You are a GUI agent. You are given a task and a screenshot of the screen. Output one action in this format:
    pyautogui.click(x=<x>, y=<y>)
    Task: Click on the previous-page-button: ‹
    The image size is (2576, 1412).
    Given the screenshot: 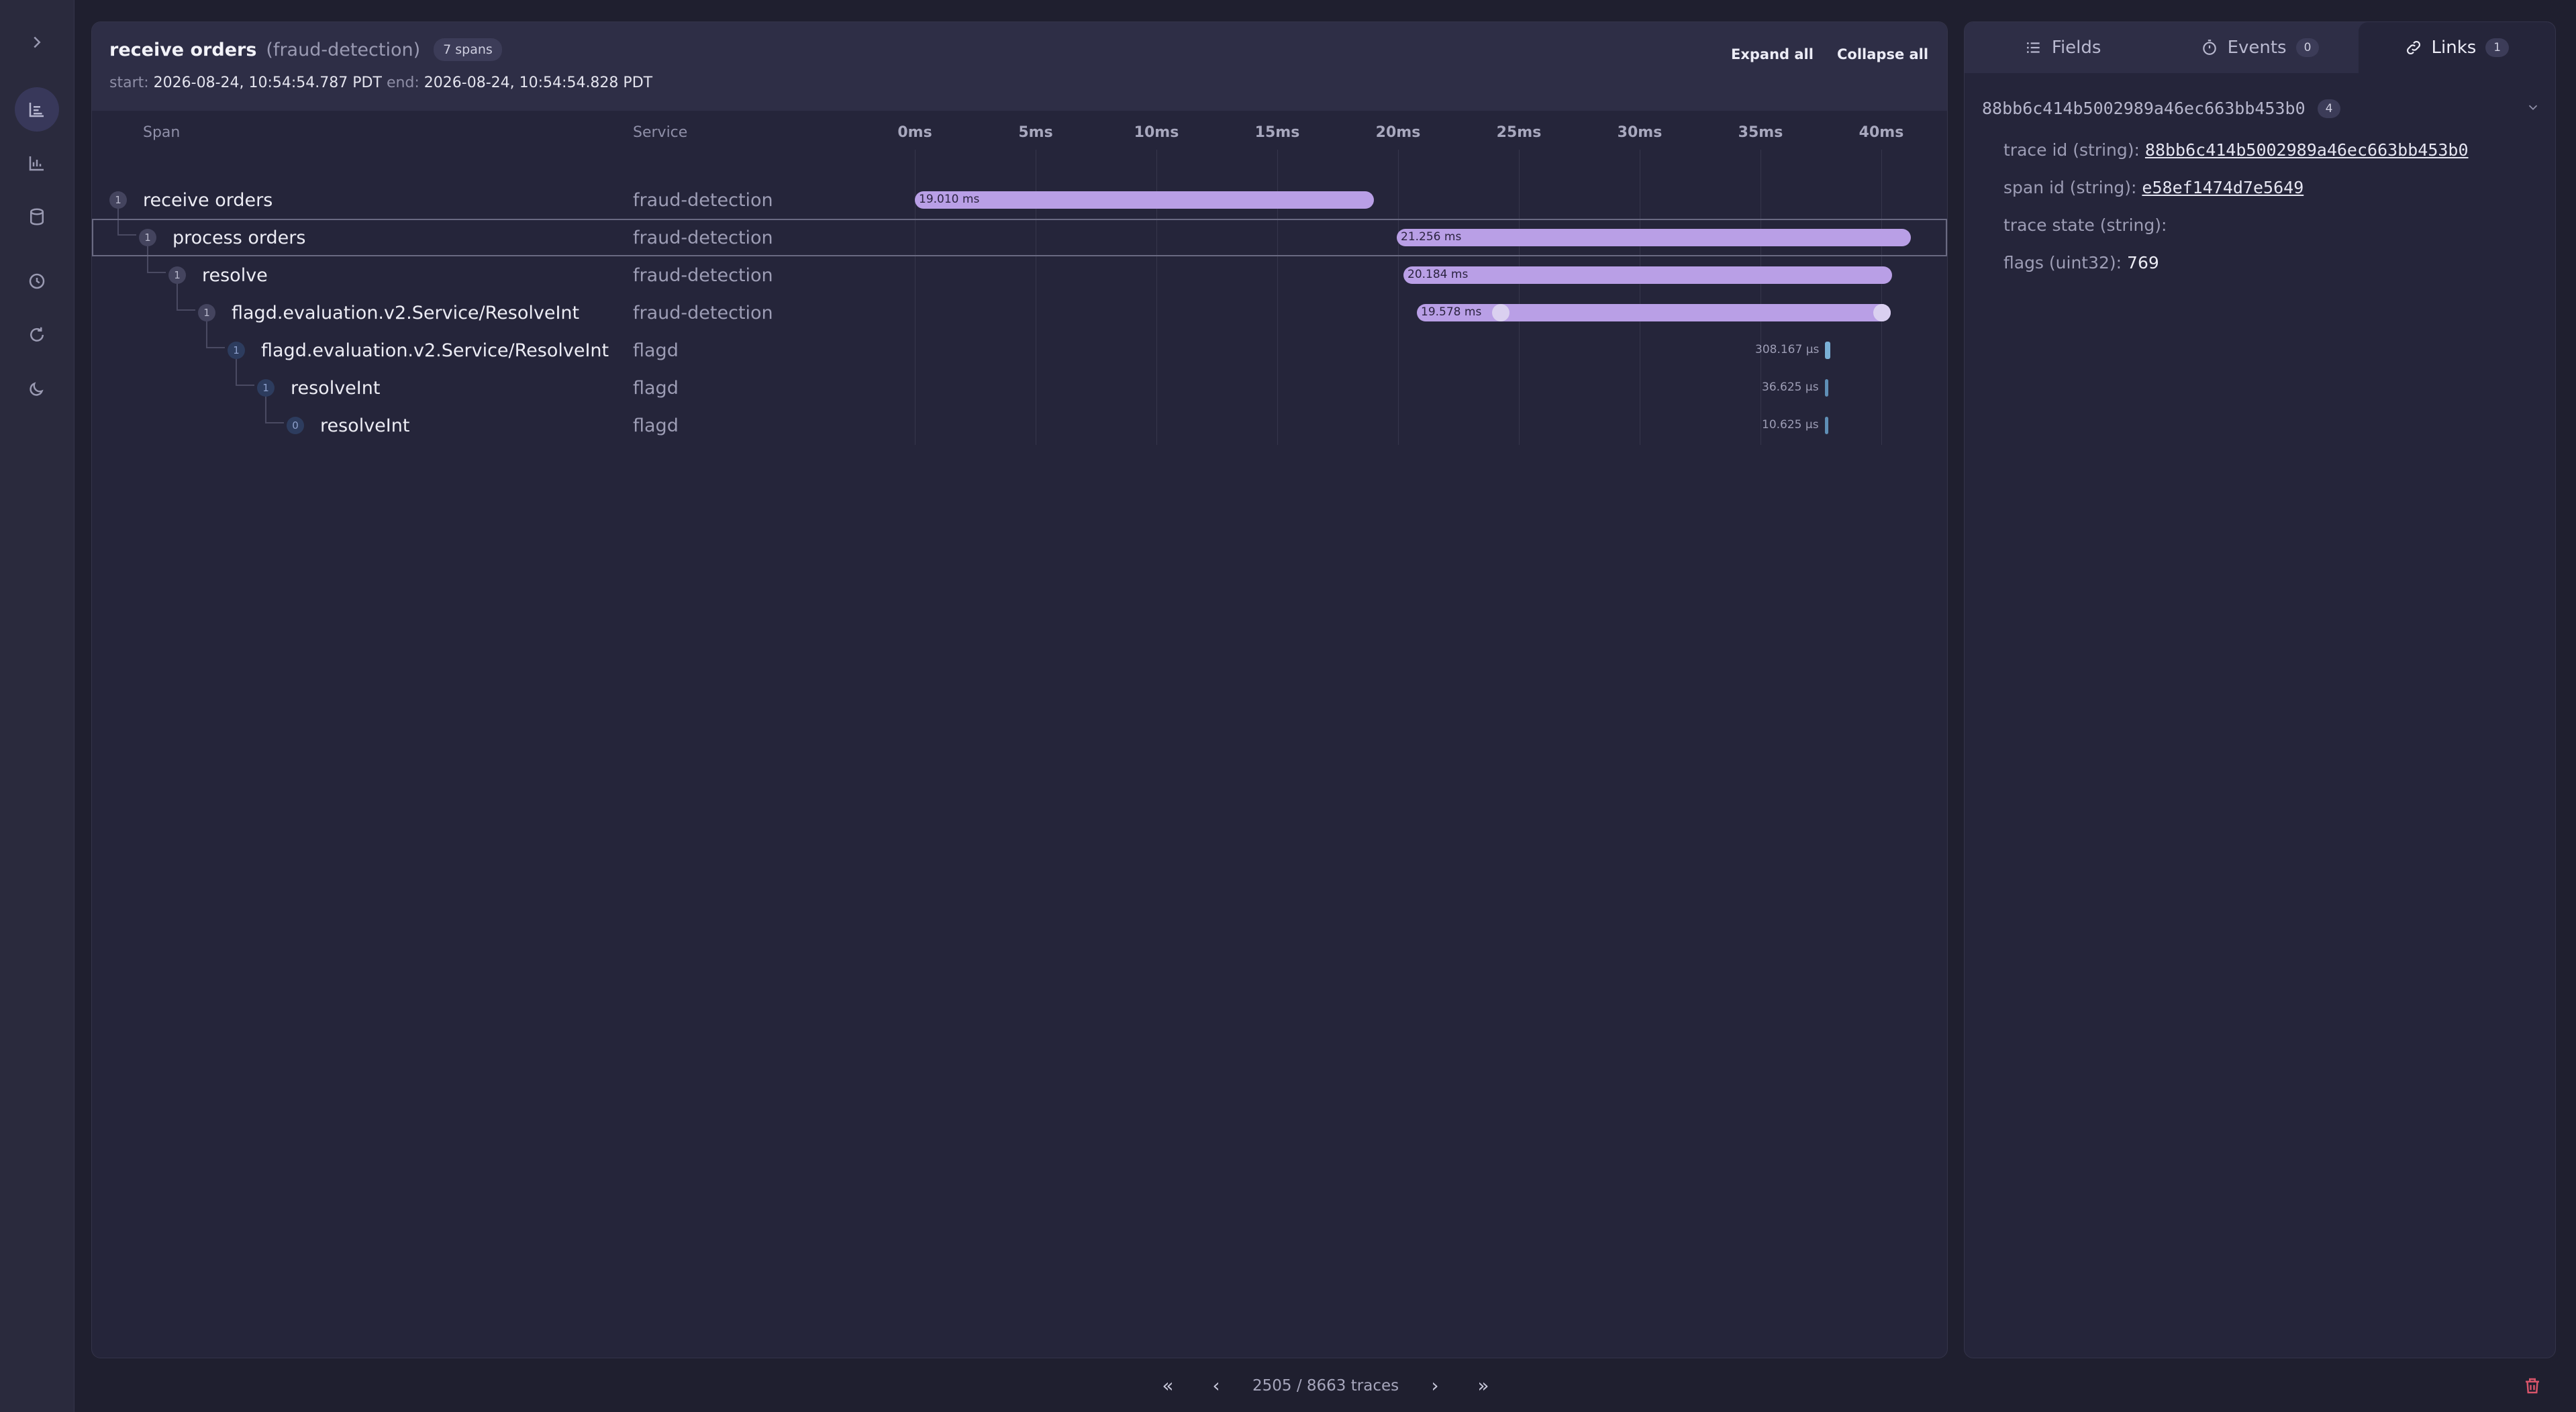 What is the action you would take?
    pyautogui.click(x=1216, y=1386)
    